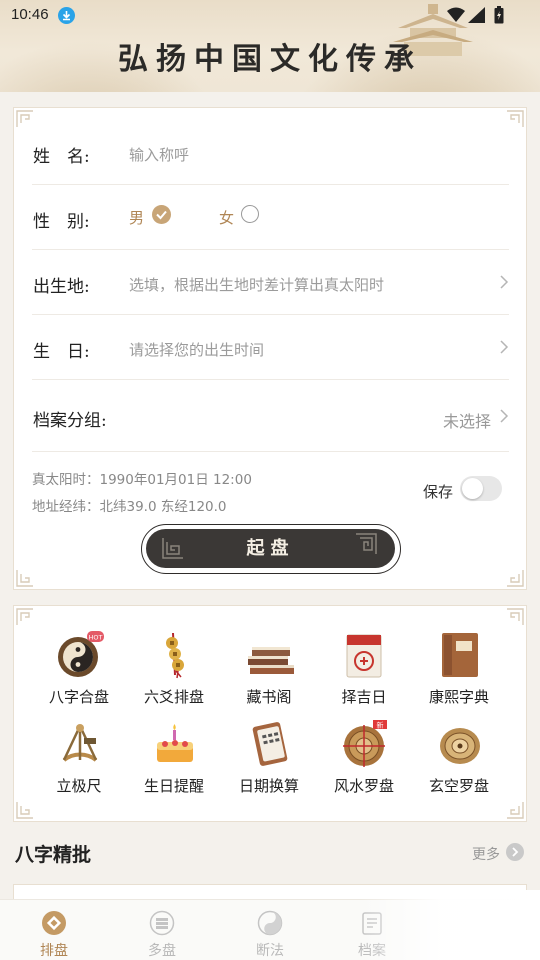 The height and width of the screenshot is (960, 540). What do you see at coordinates (175, 655) in the screenshot?
I see `coins-icon` at bounding box center [175, 655].